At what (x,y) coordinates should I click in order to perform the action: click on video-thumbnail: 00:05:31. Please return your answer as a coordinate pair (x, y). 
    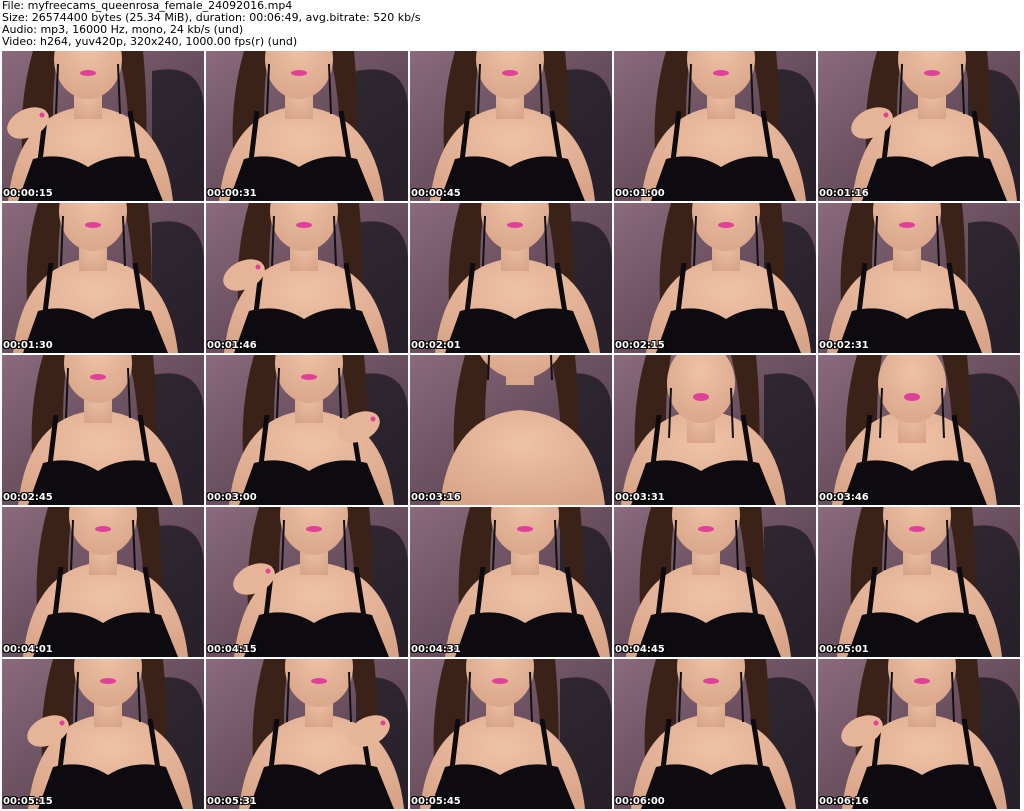
    Looking at the image, I should click on (307, 734).